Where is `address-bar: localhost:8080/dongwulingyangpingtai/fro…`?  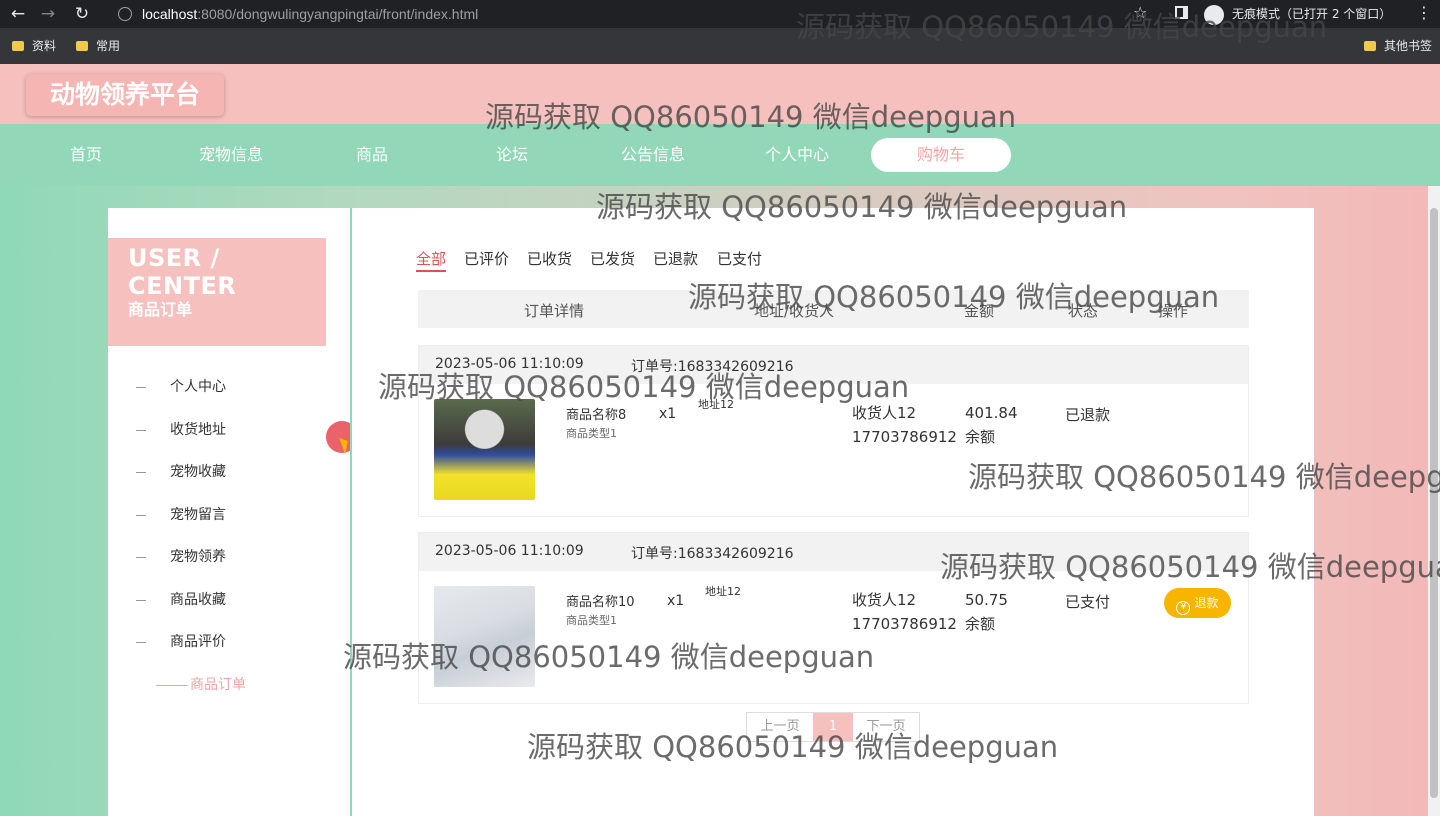 address-bar: localhost:8080/dongwulingyangpingtai/fro… is located at coordinates (631, 14).